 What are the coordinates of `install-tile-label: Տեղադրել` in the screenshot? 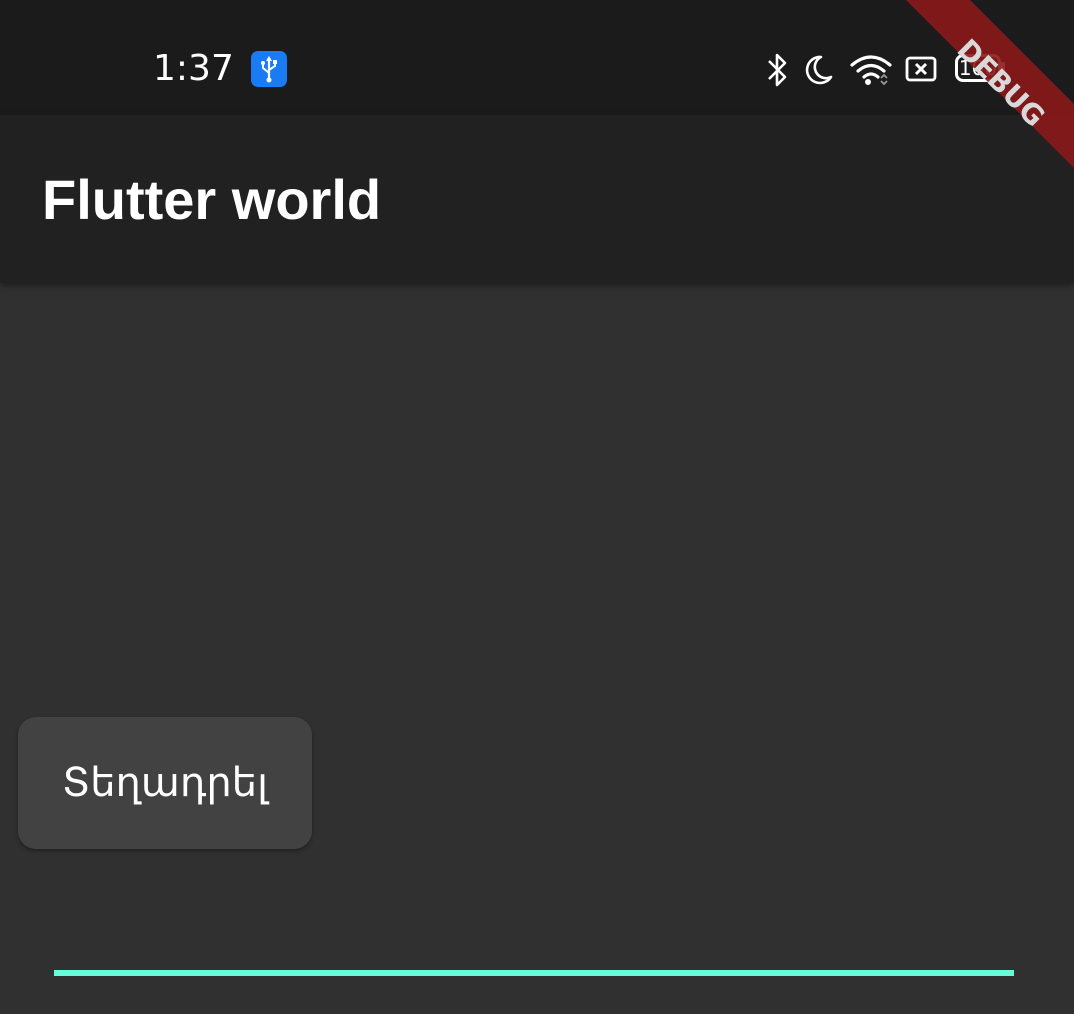 It's located at (165, 783).